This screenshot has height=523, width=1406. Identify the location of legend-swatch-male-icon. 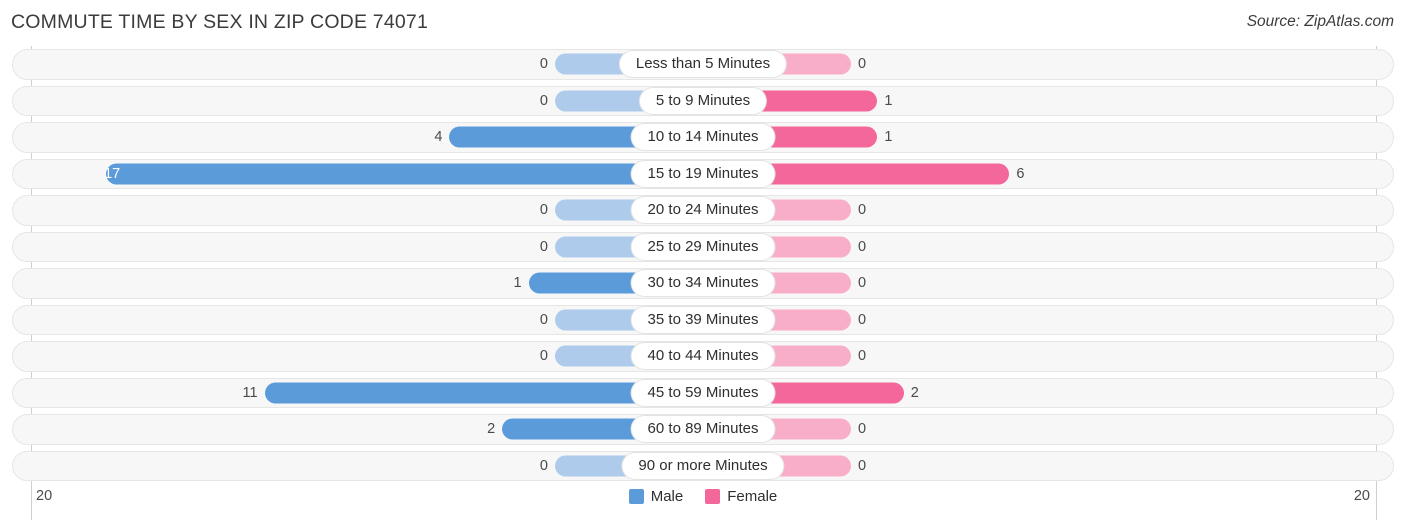
(636, 496).